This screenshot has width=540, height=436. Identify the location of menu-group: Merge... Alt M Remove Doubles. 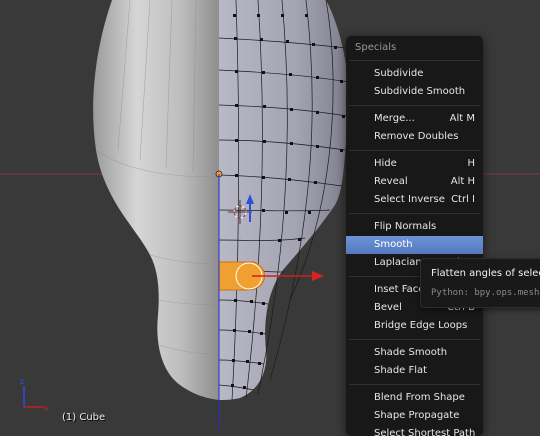
(414, 128).